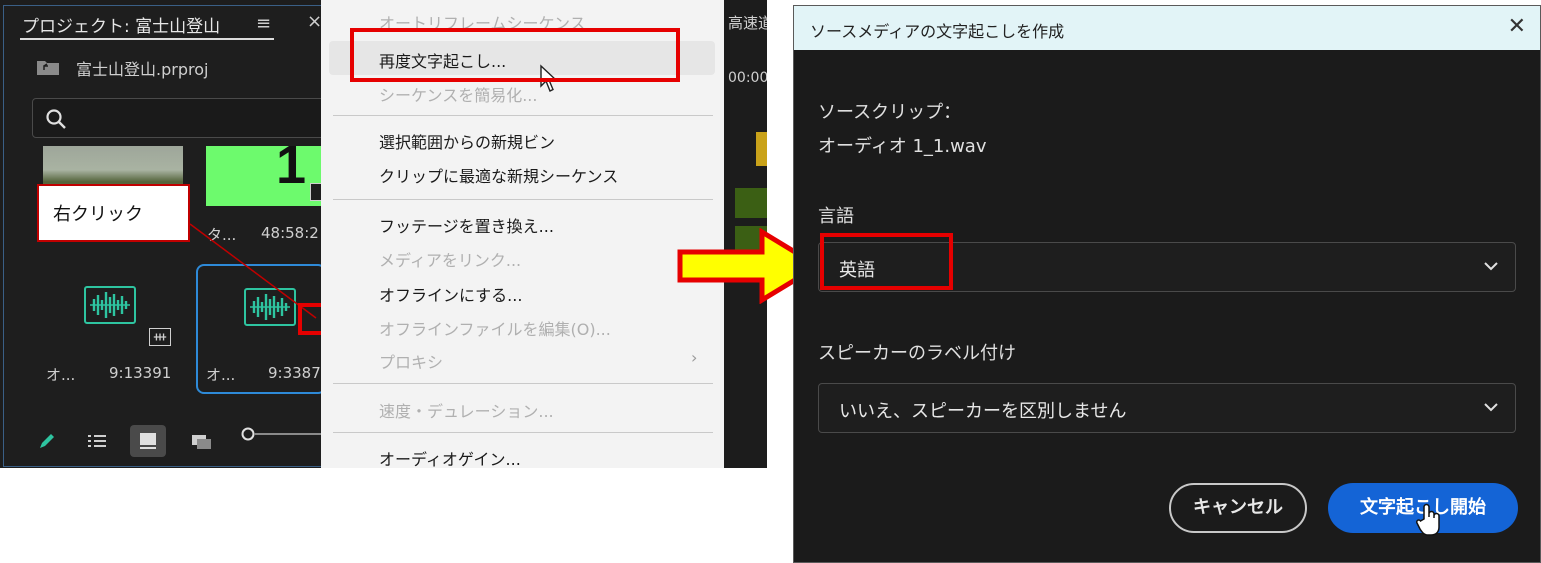  I want to click on icon-view-icon, so click(148, 441).